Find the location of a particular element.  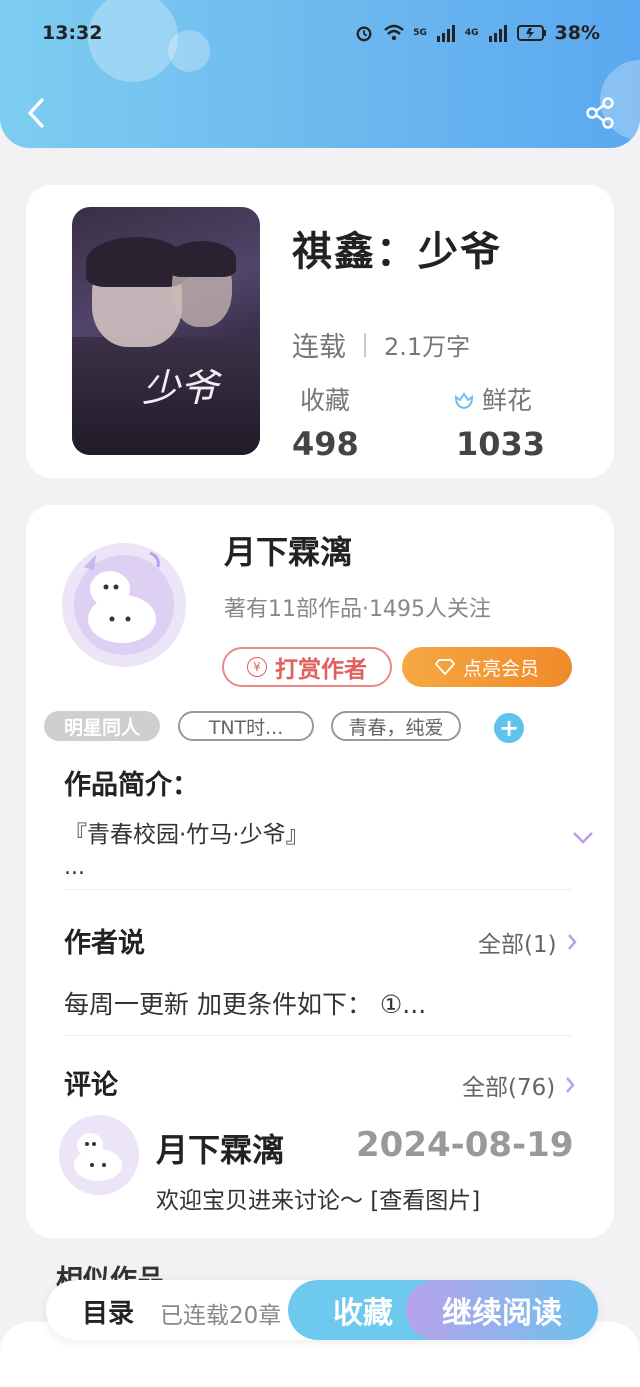

chevron-down-icon is located at coordinates (583, 838).